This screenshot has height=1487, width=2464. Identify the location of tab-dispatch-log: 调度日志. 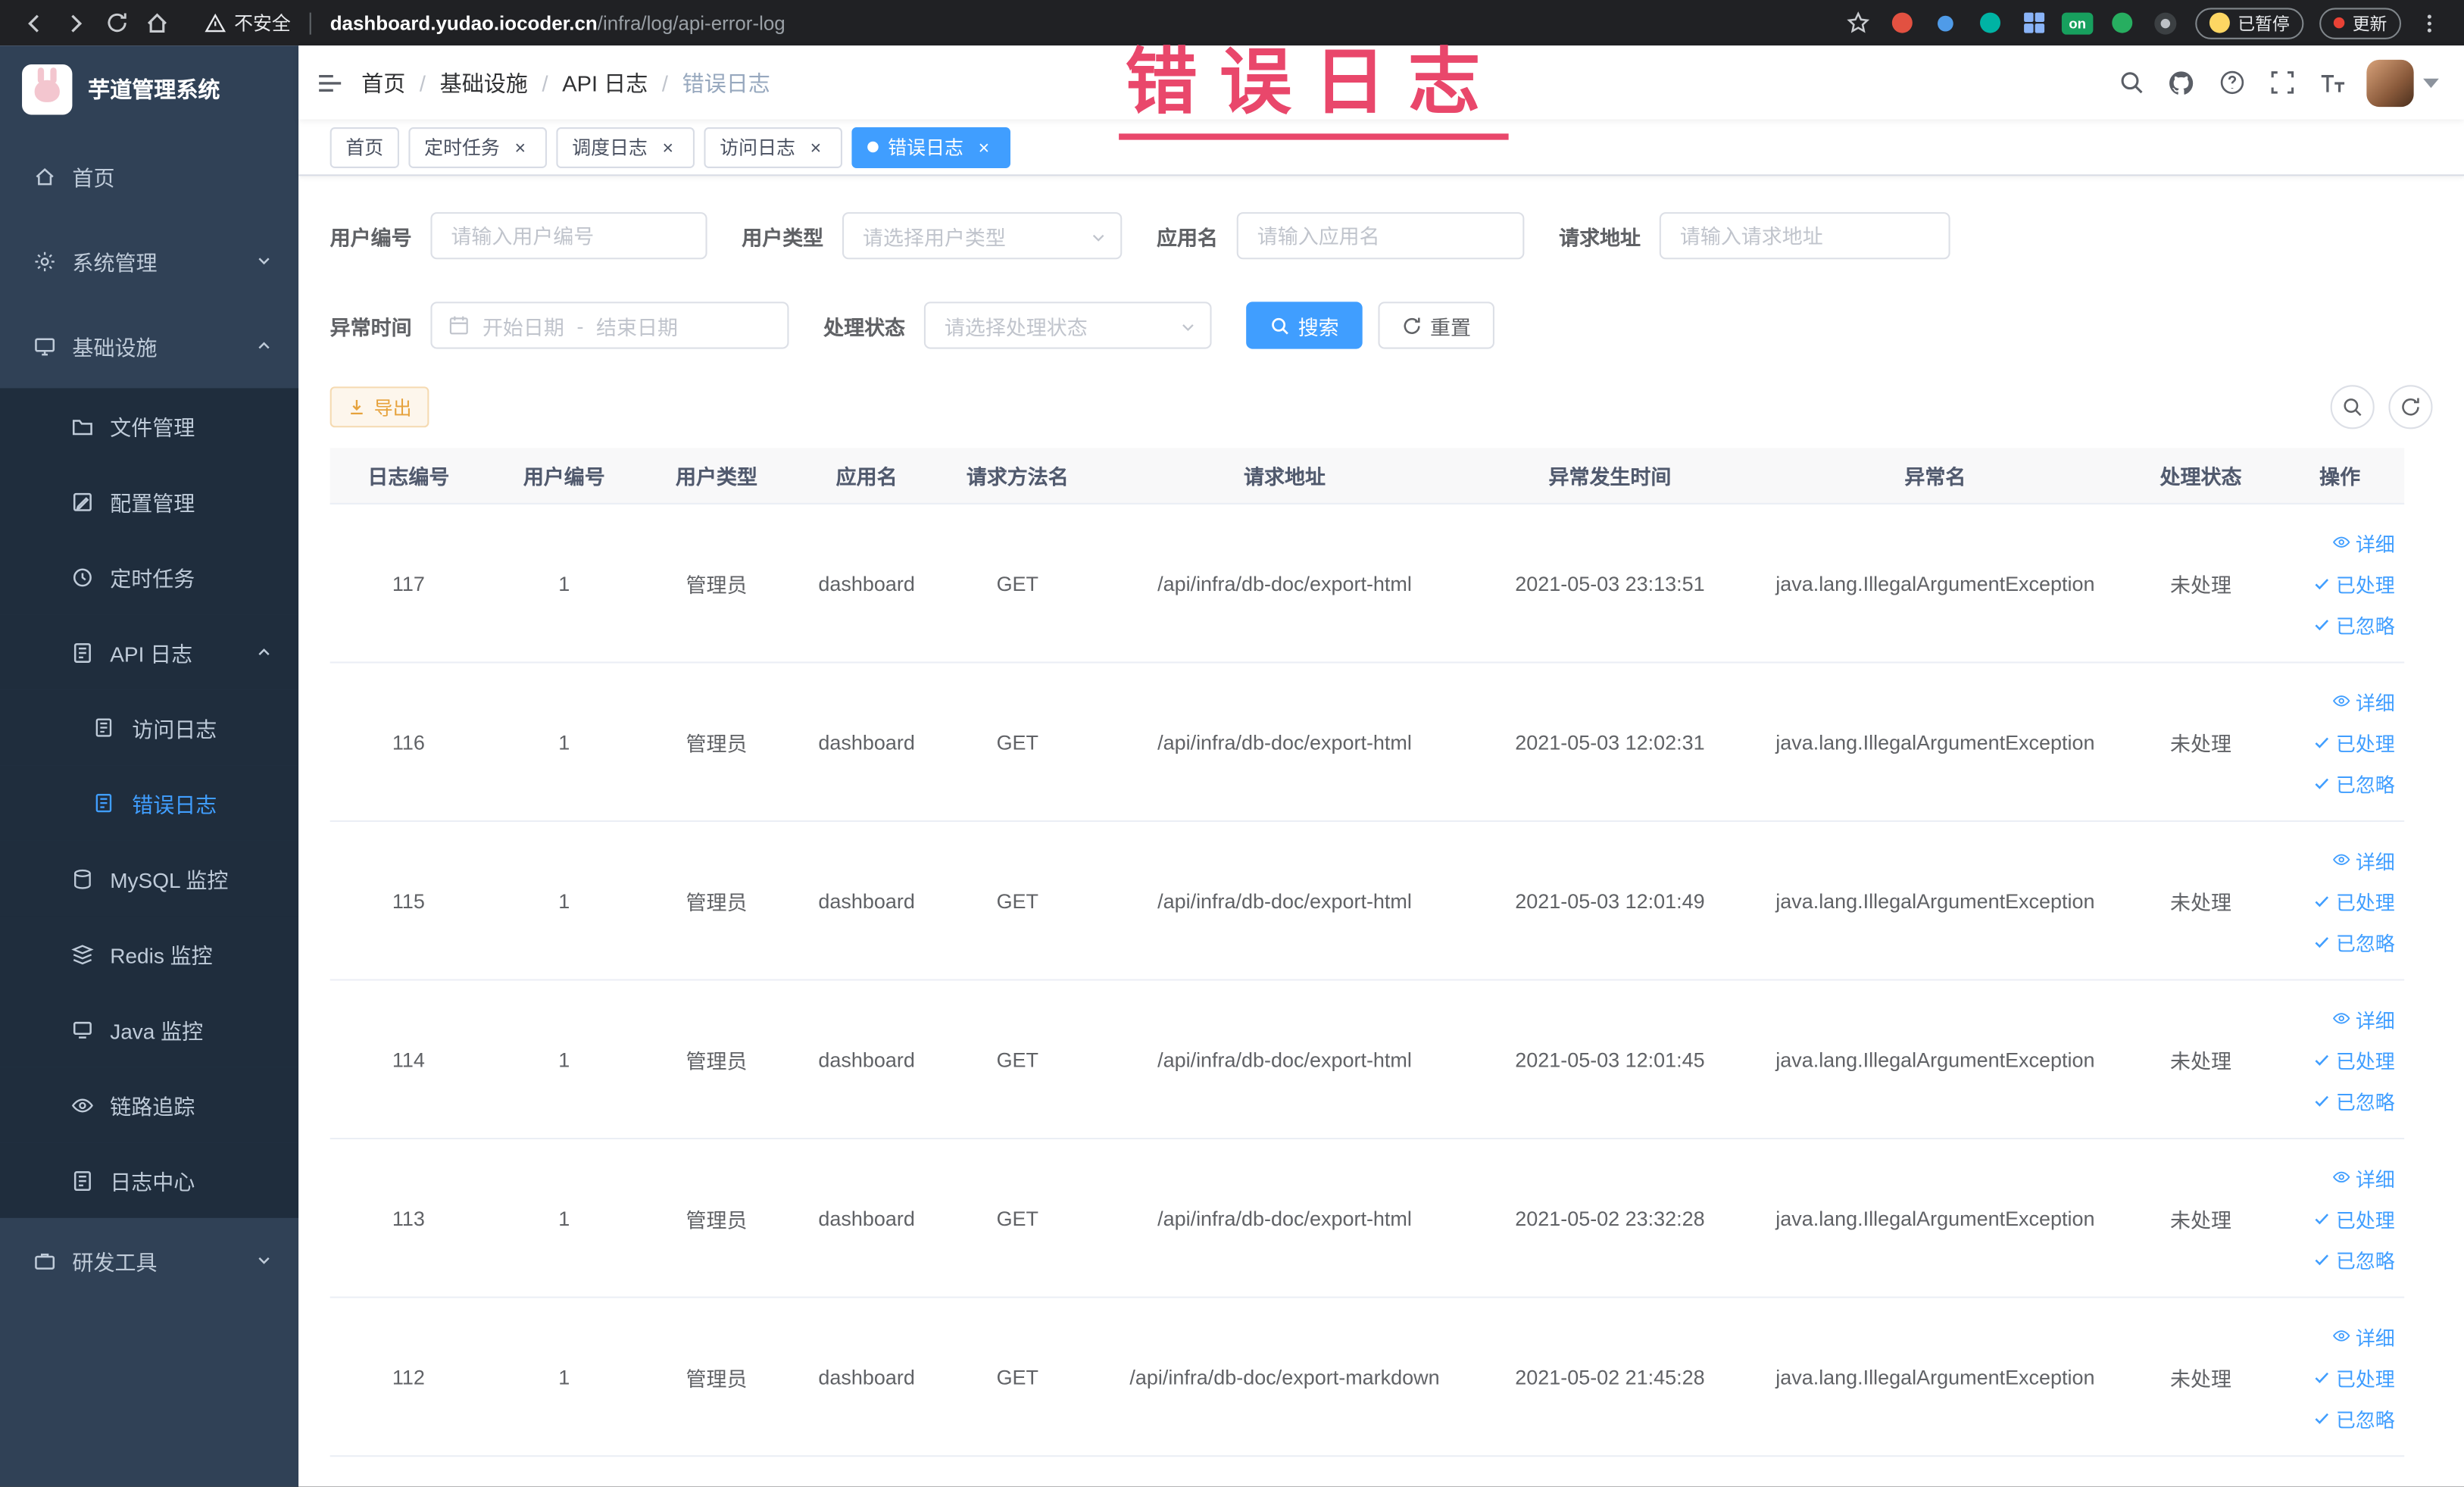
(625, 147).